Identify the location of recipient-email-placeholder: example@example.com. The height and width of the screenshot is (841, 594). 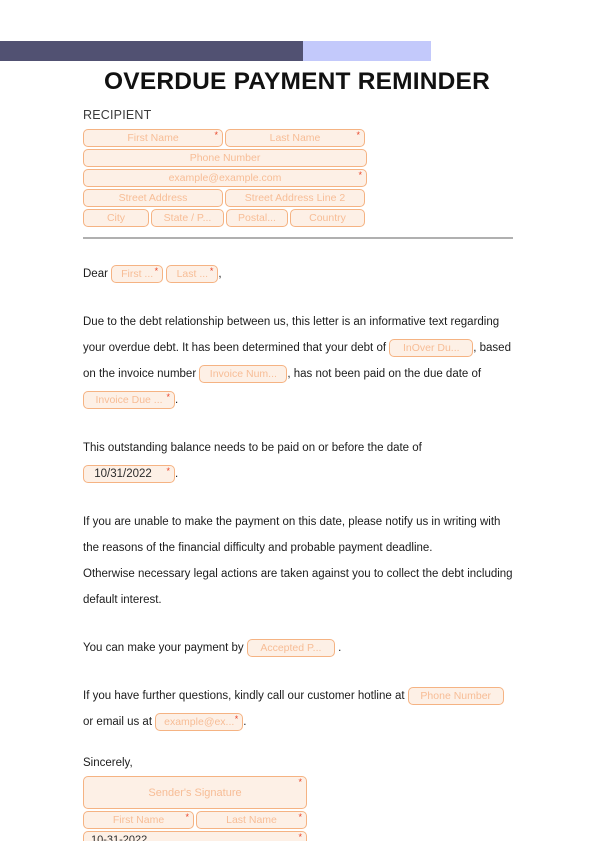
(225, 178).